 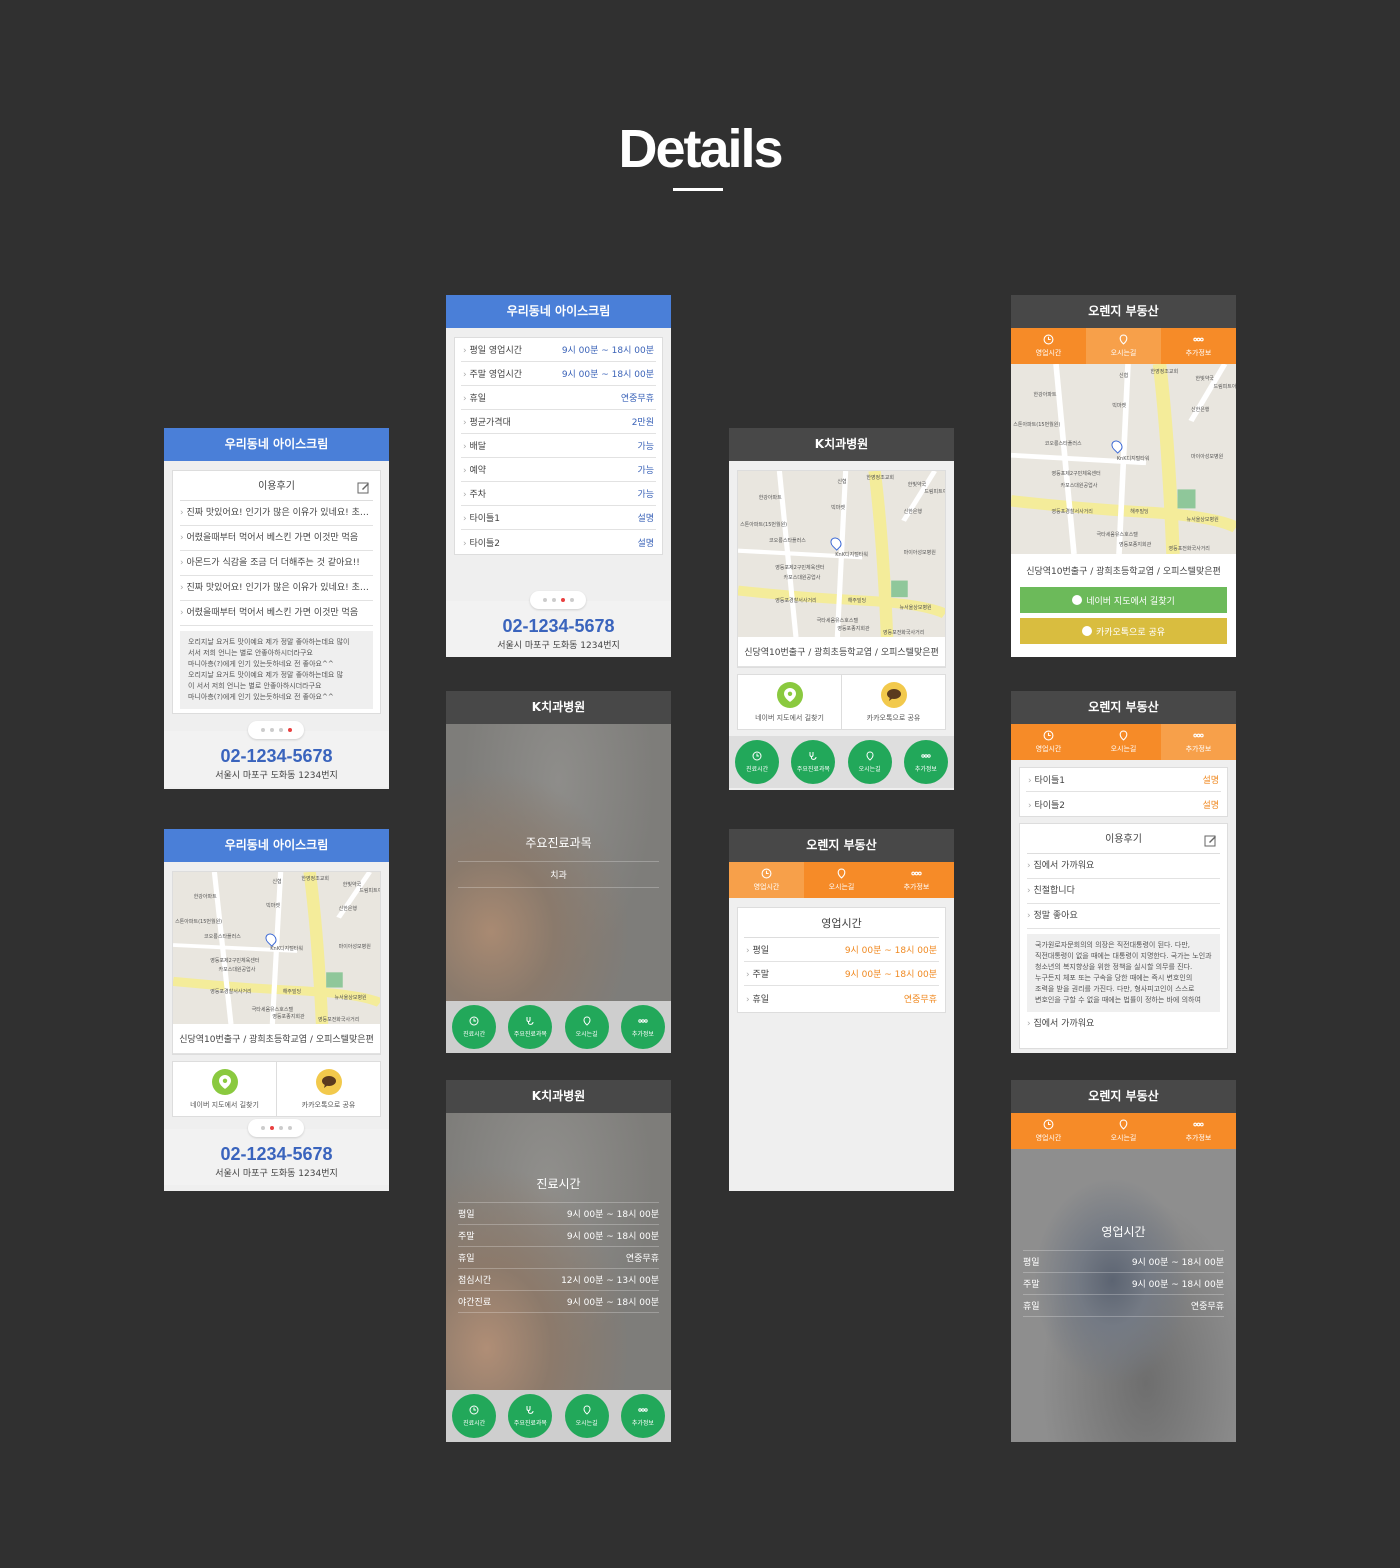 I want to click on map-label: KnK디지털타워, so click(x=1133, y=459).